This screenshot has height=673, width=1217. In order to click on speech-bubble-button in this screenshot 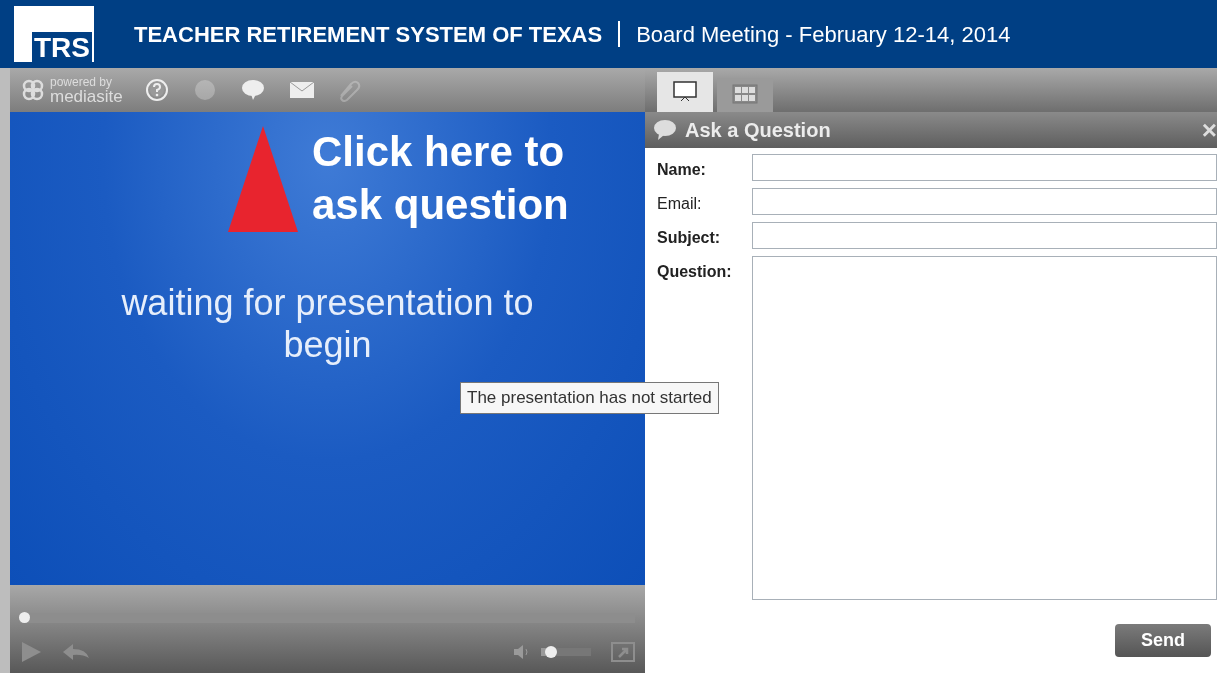, I will do `click(253, 90)`.